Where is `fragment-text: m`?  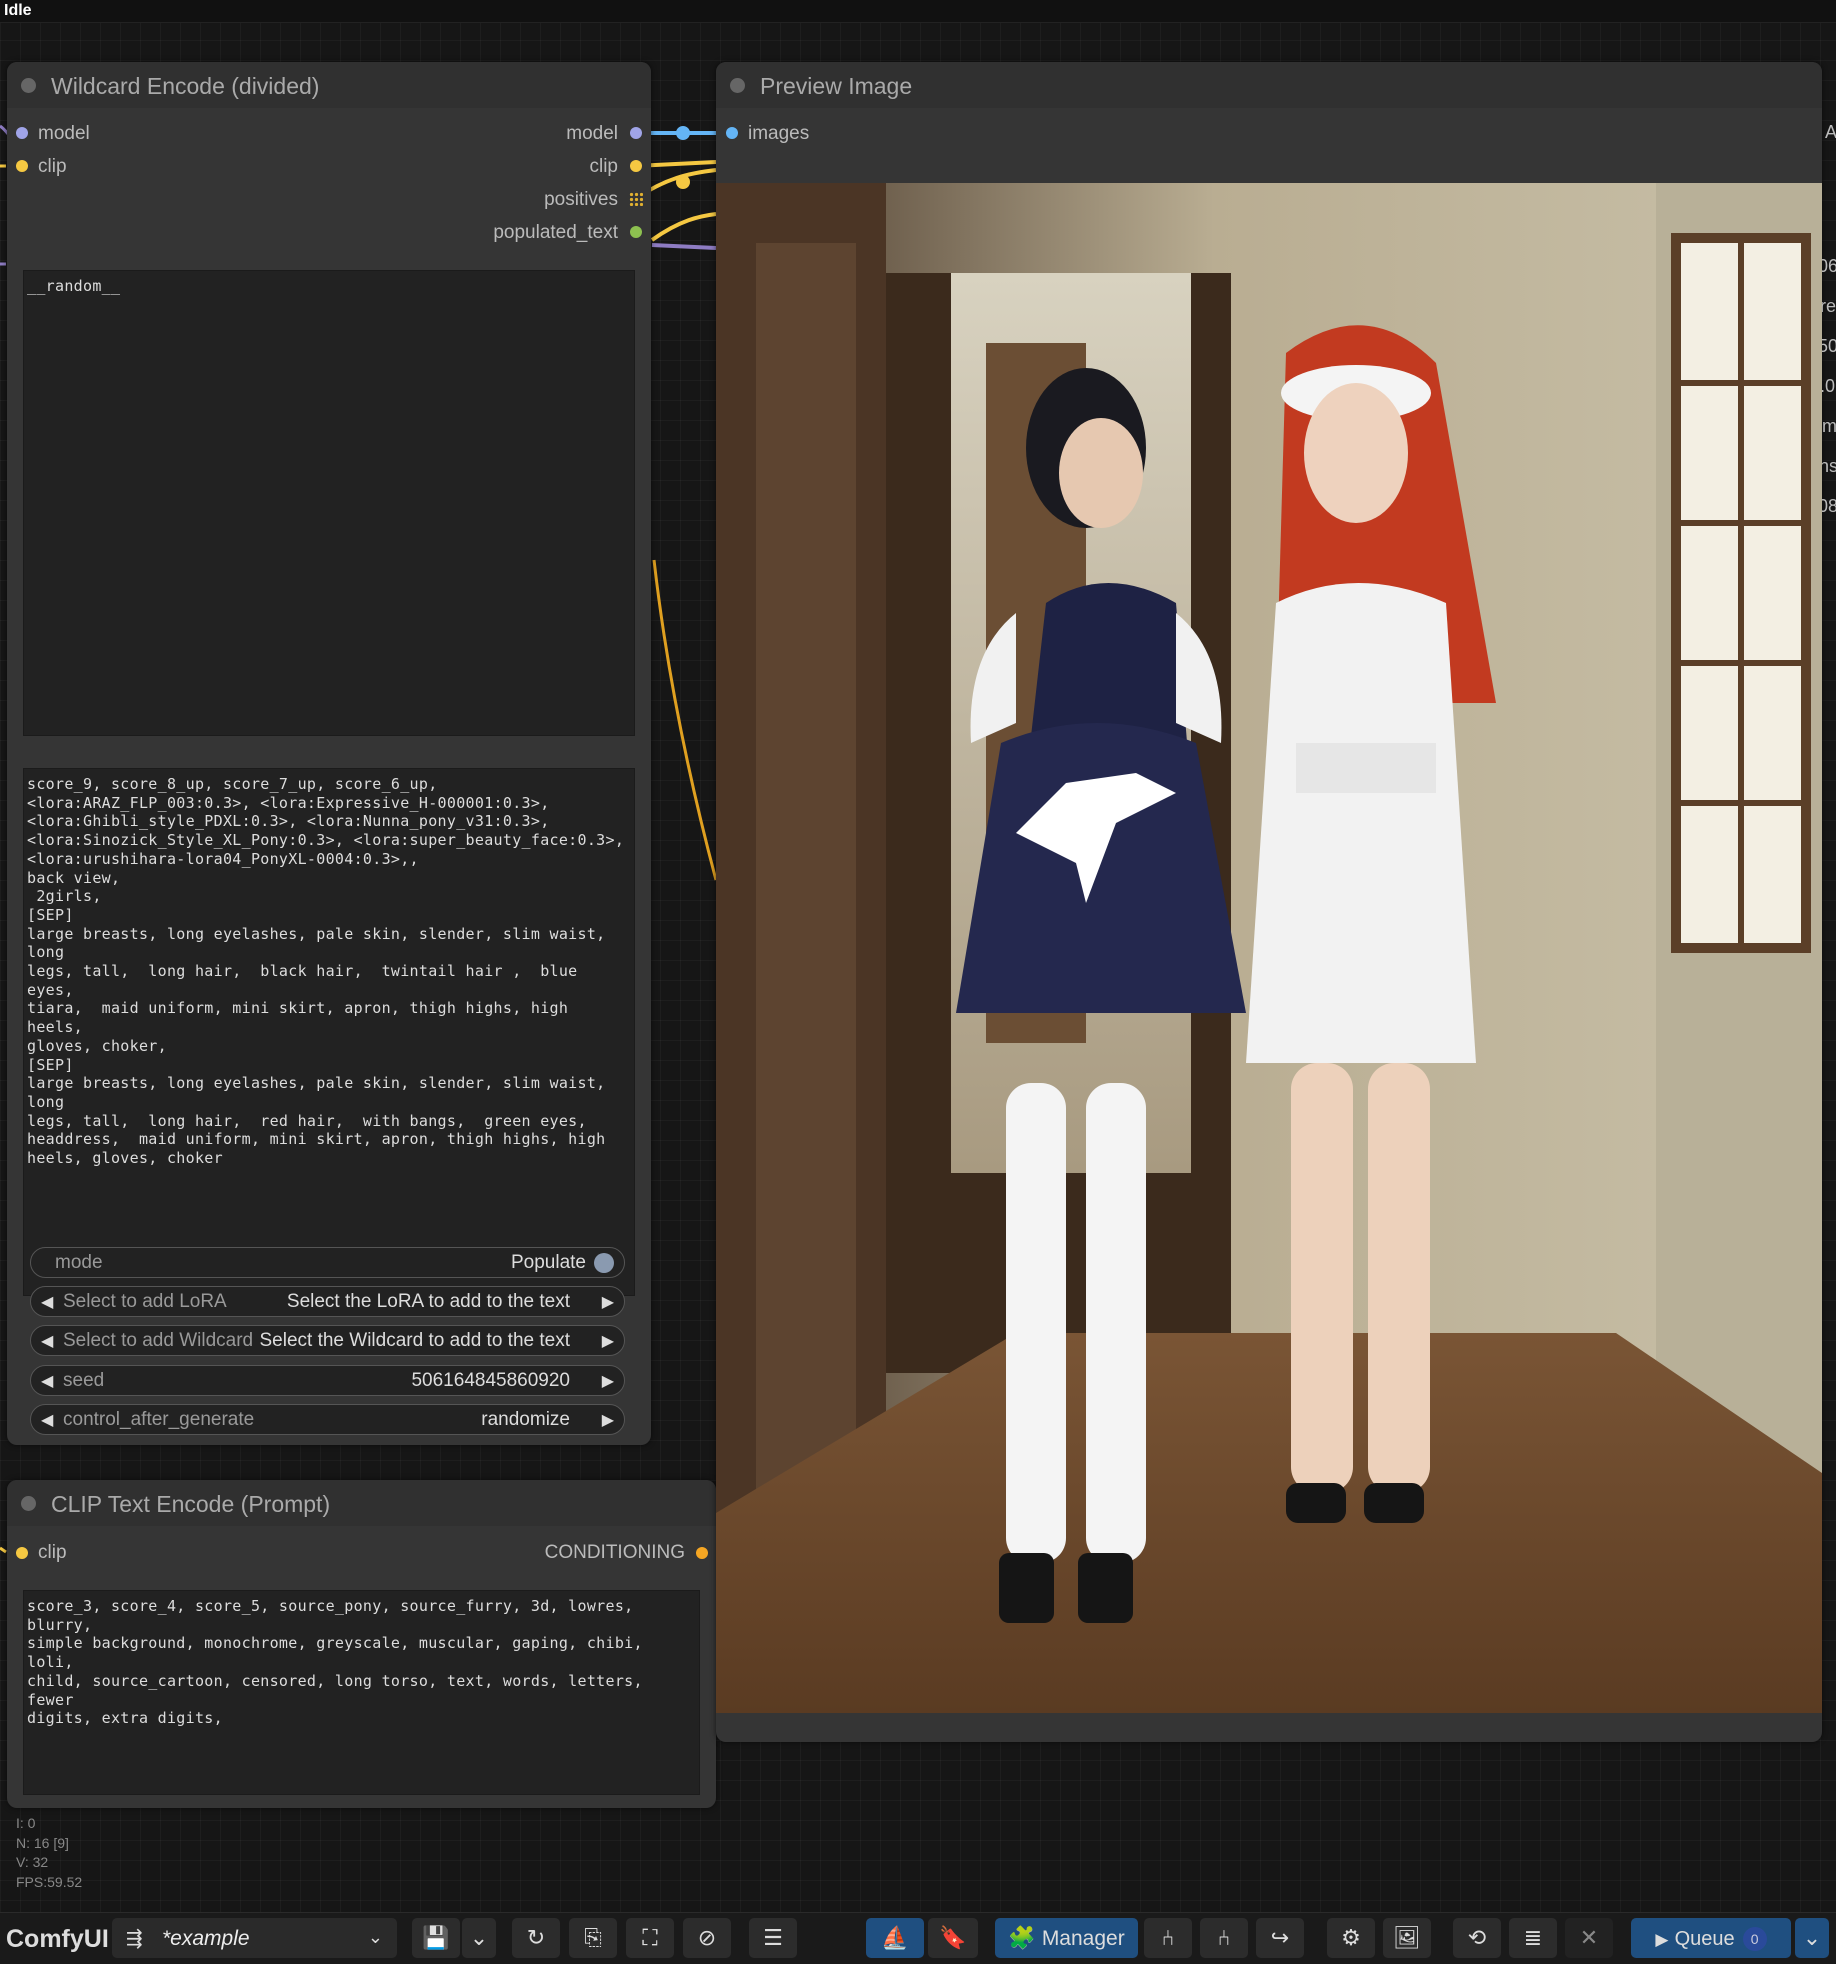
fragment-text: m is located at coordinates (1829, 426).